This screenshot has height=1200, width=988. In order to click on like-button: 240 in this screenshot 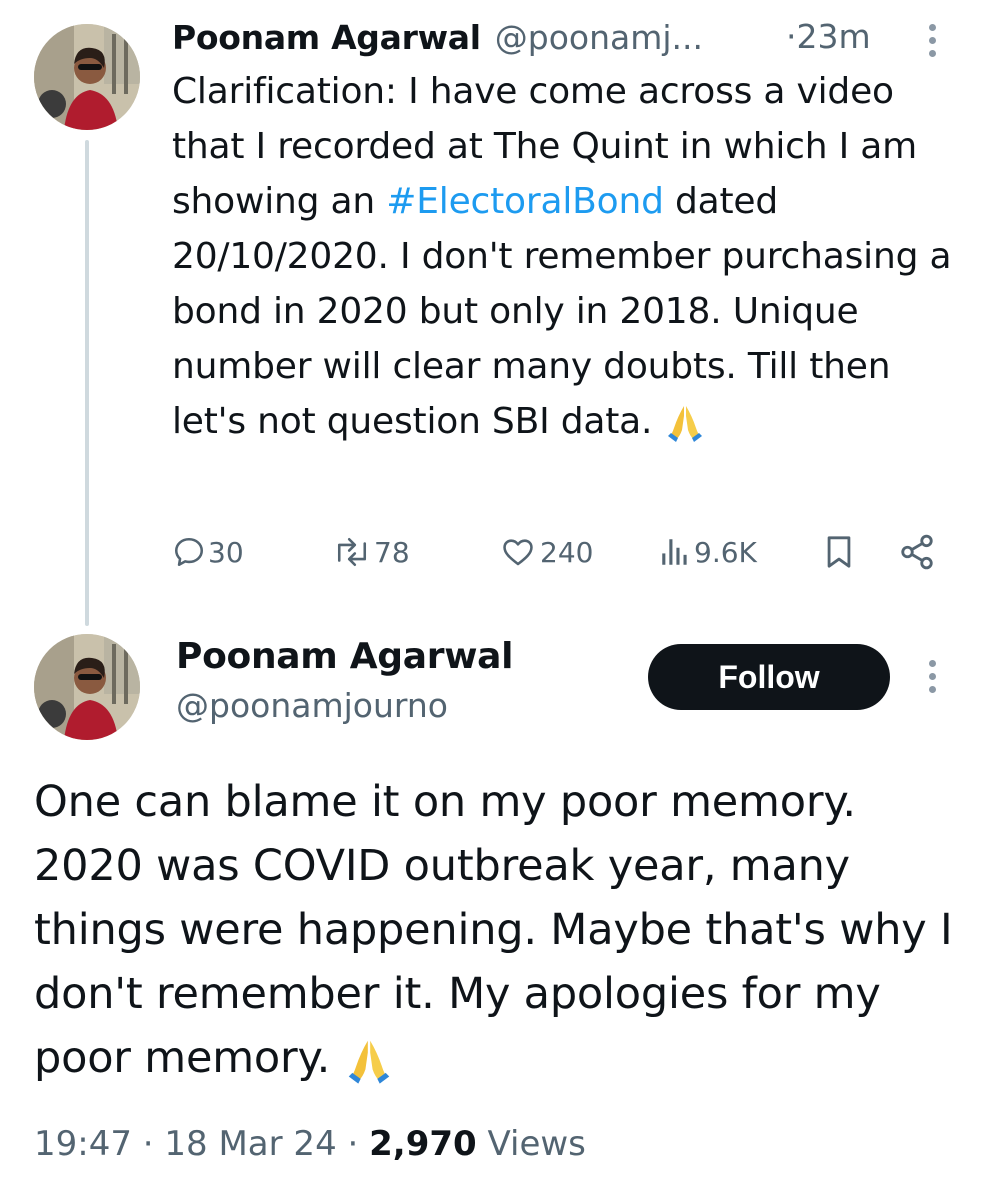, I will do `click(546, 552)`.